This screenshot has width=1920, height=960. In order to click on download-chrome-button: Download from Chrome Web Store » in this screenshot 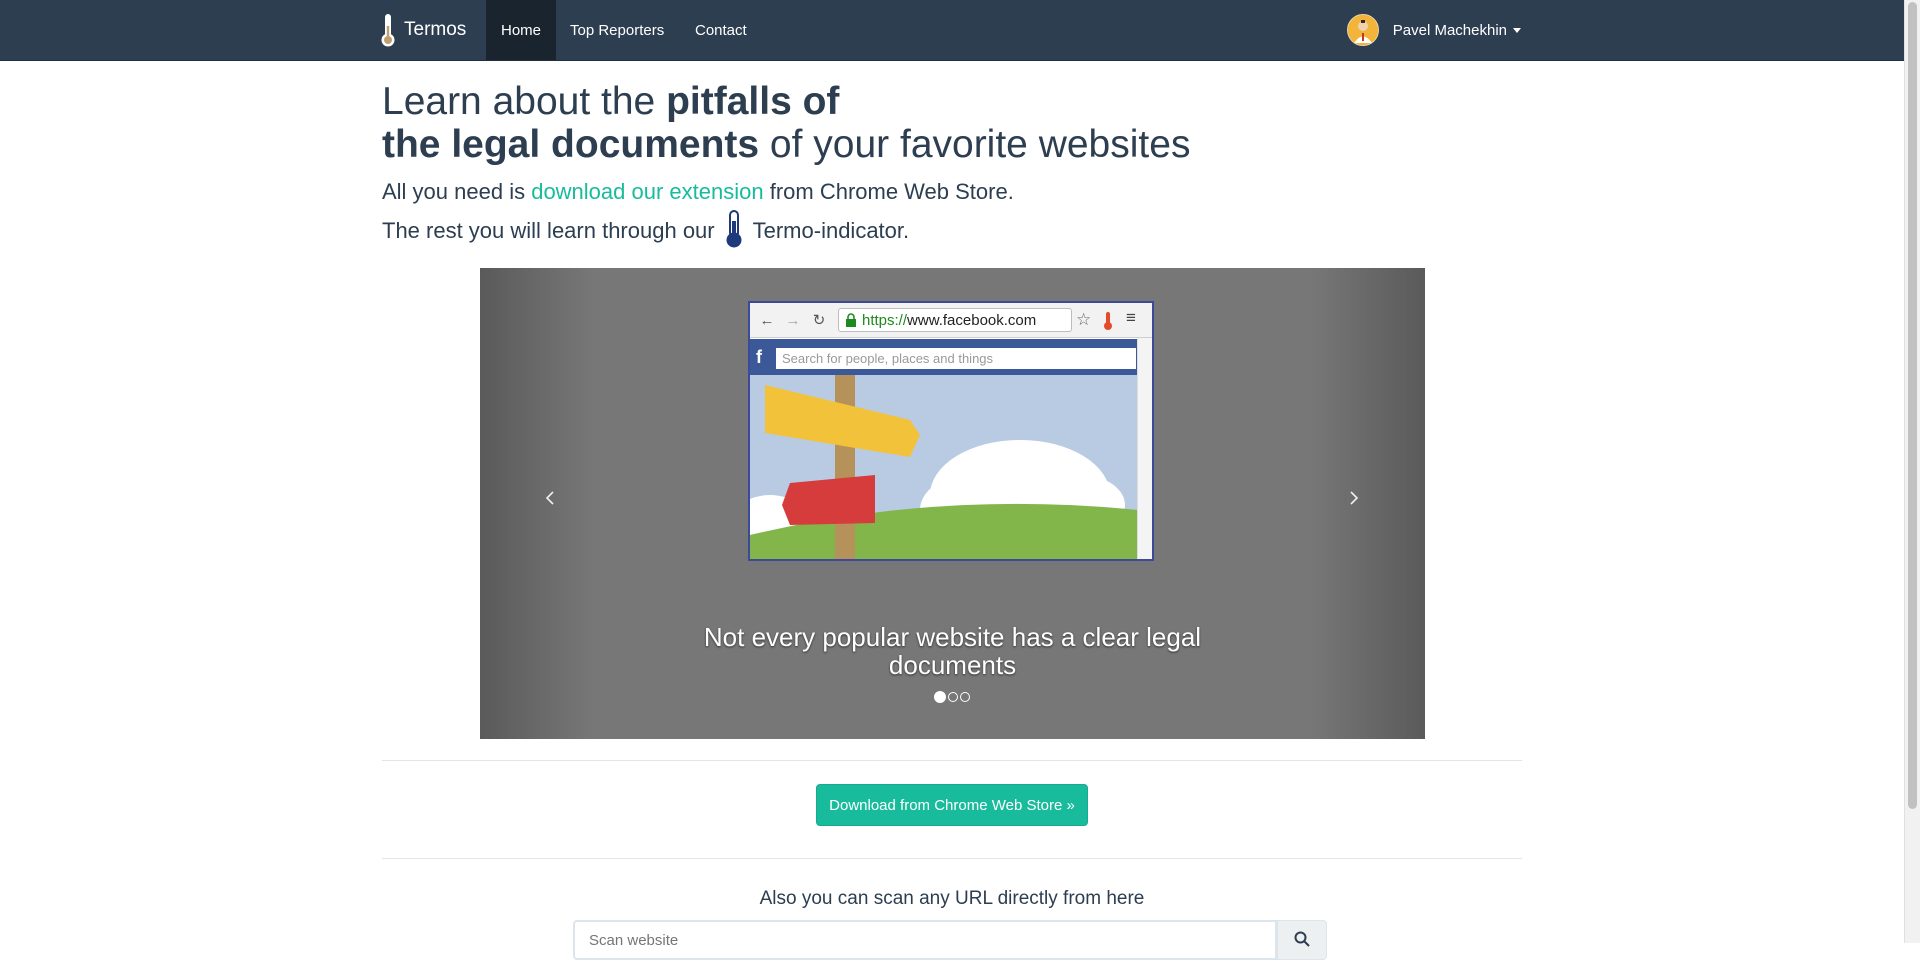, I will do `click(952, 805)`.